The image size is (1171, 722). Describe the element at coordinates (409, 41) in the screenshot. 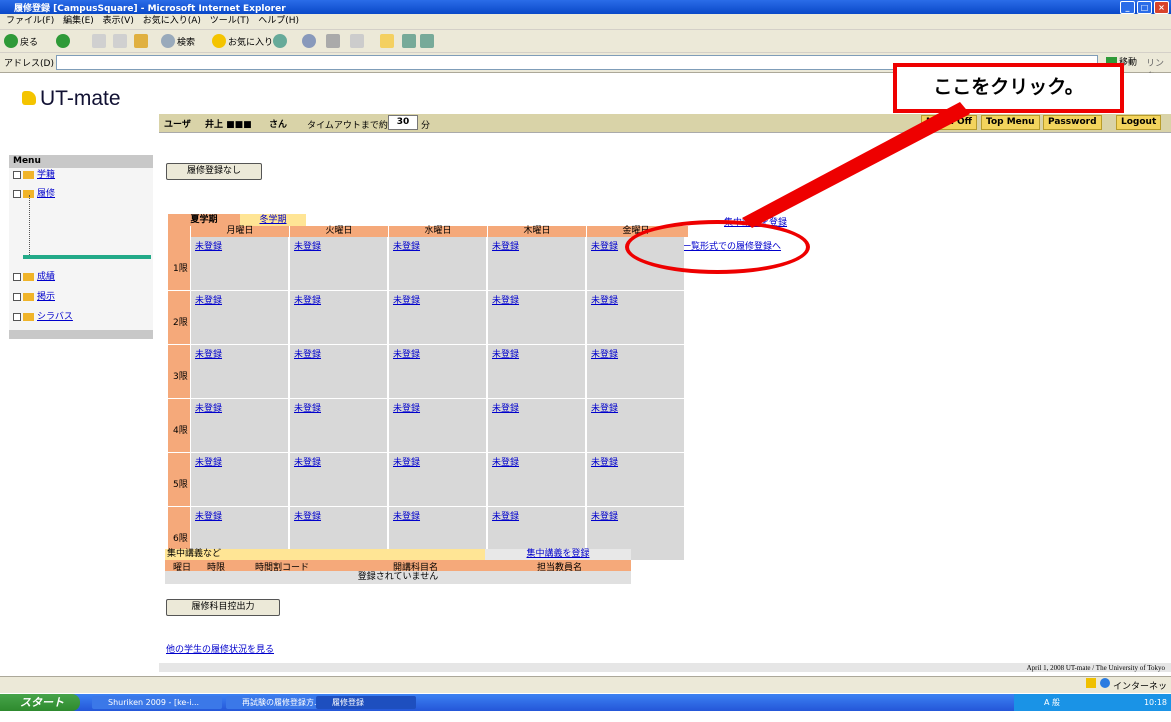

I see `messenger-icon` at that location.